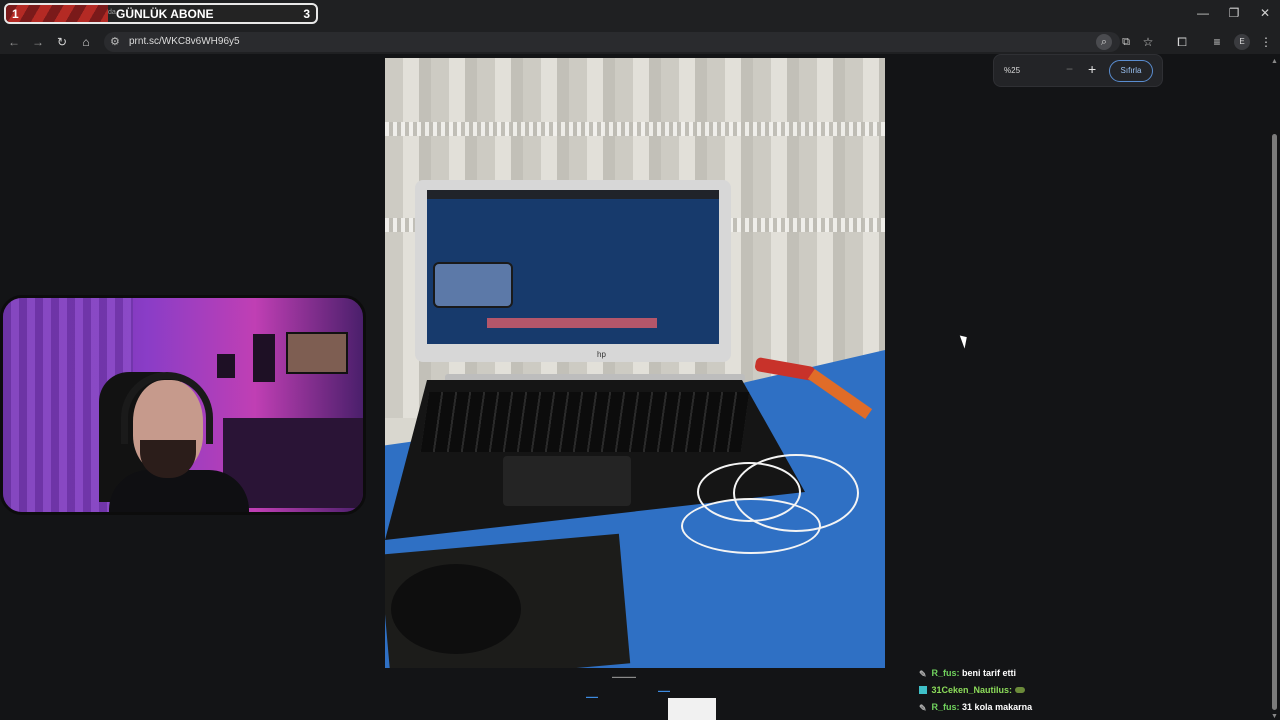  What do you see at coordinates (1012, 70) in the screenshot?
I see `zoom-level: %25` at bounding box center [1012, 70].